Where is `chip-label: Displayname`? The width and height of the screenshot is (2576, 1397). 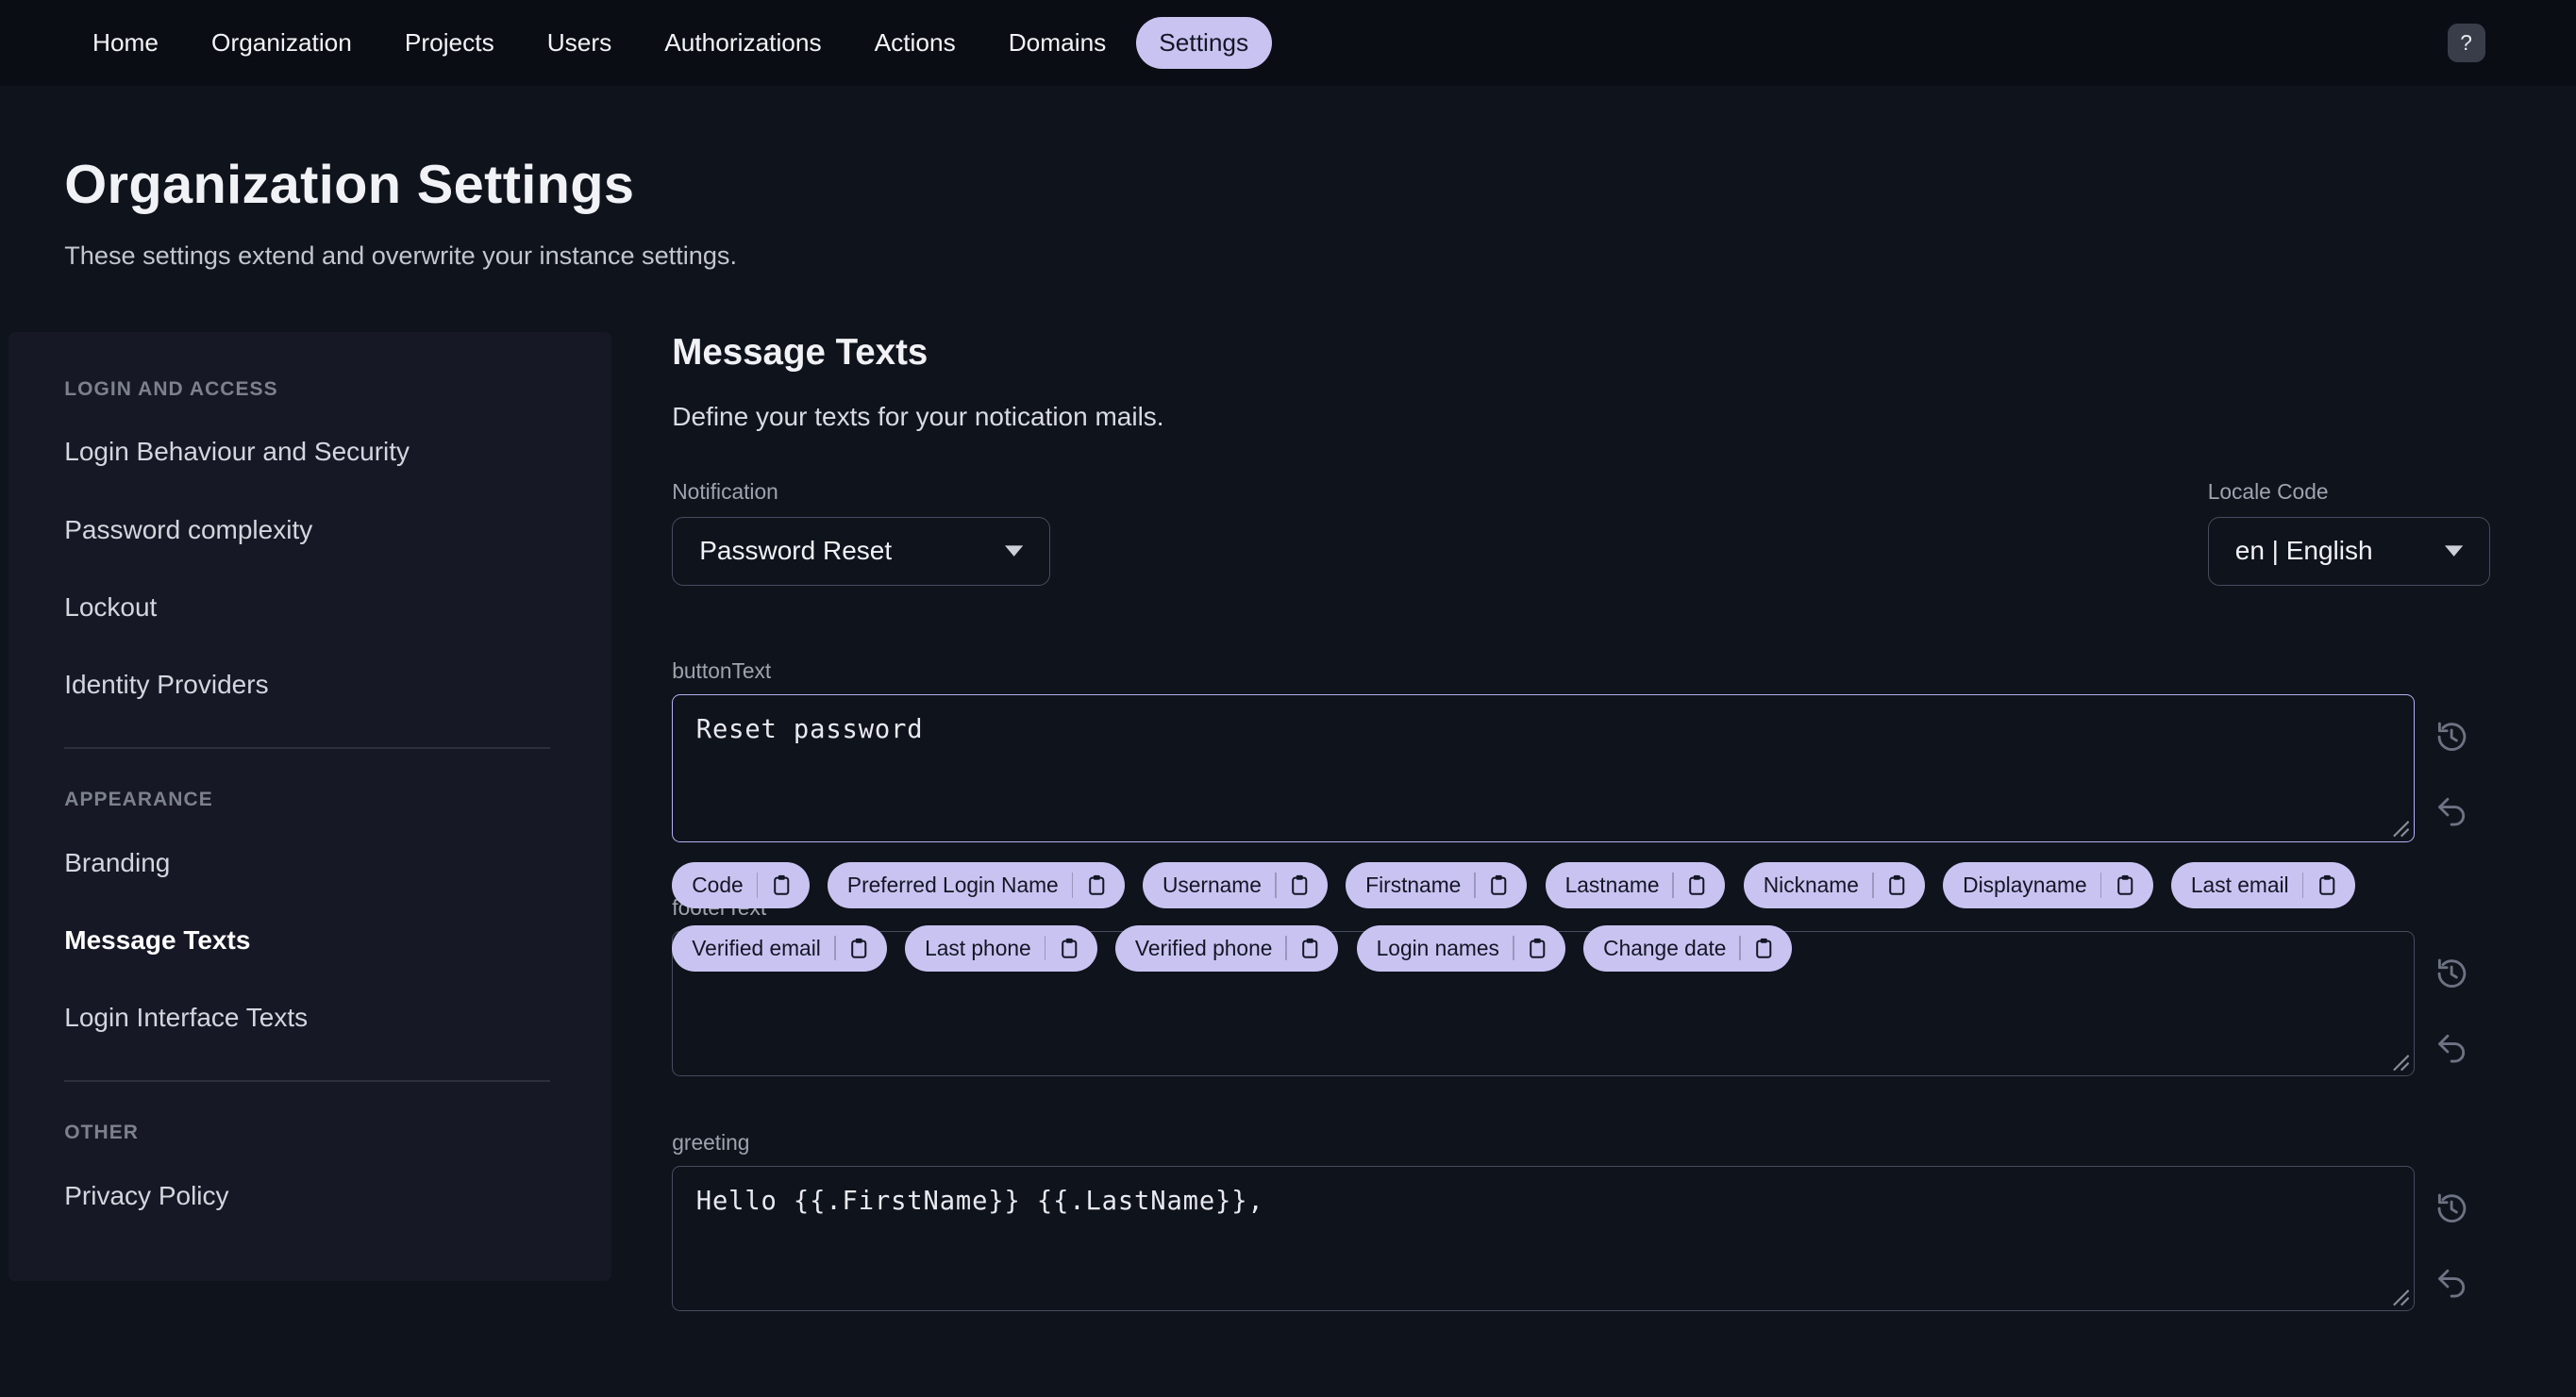
chip-label: Displayname is located at coordinates (2025, 885).